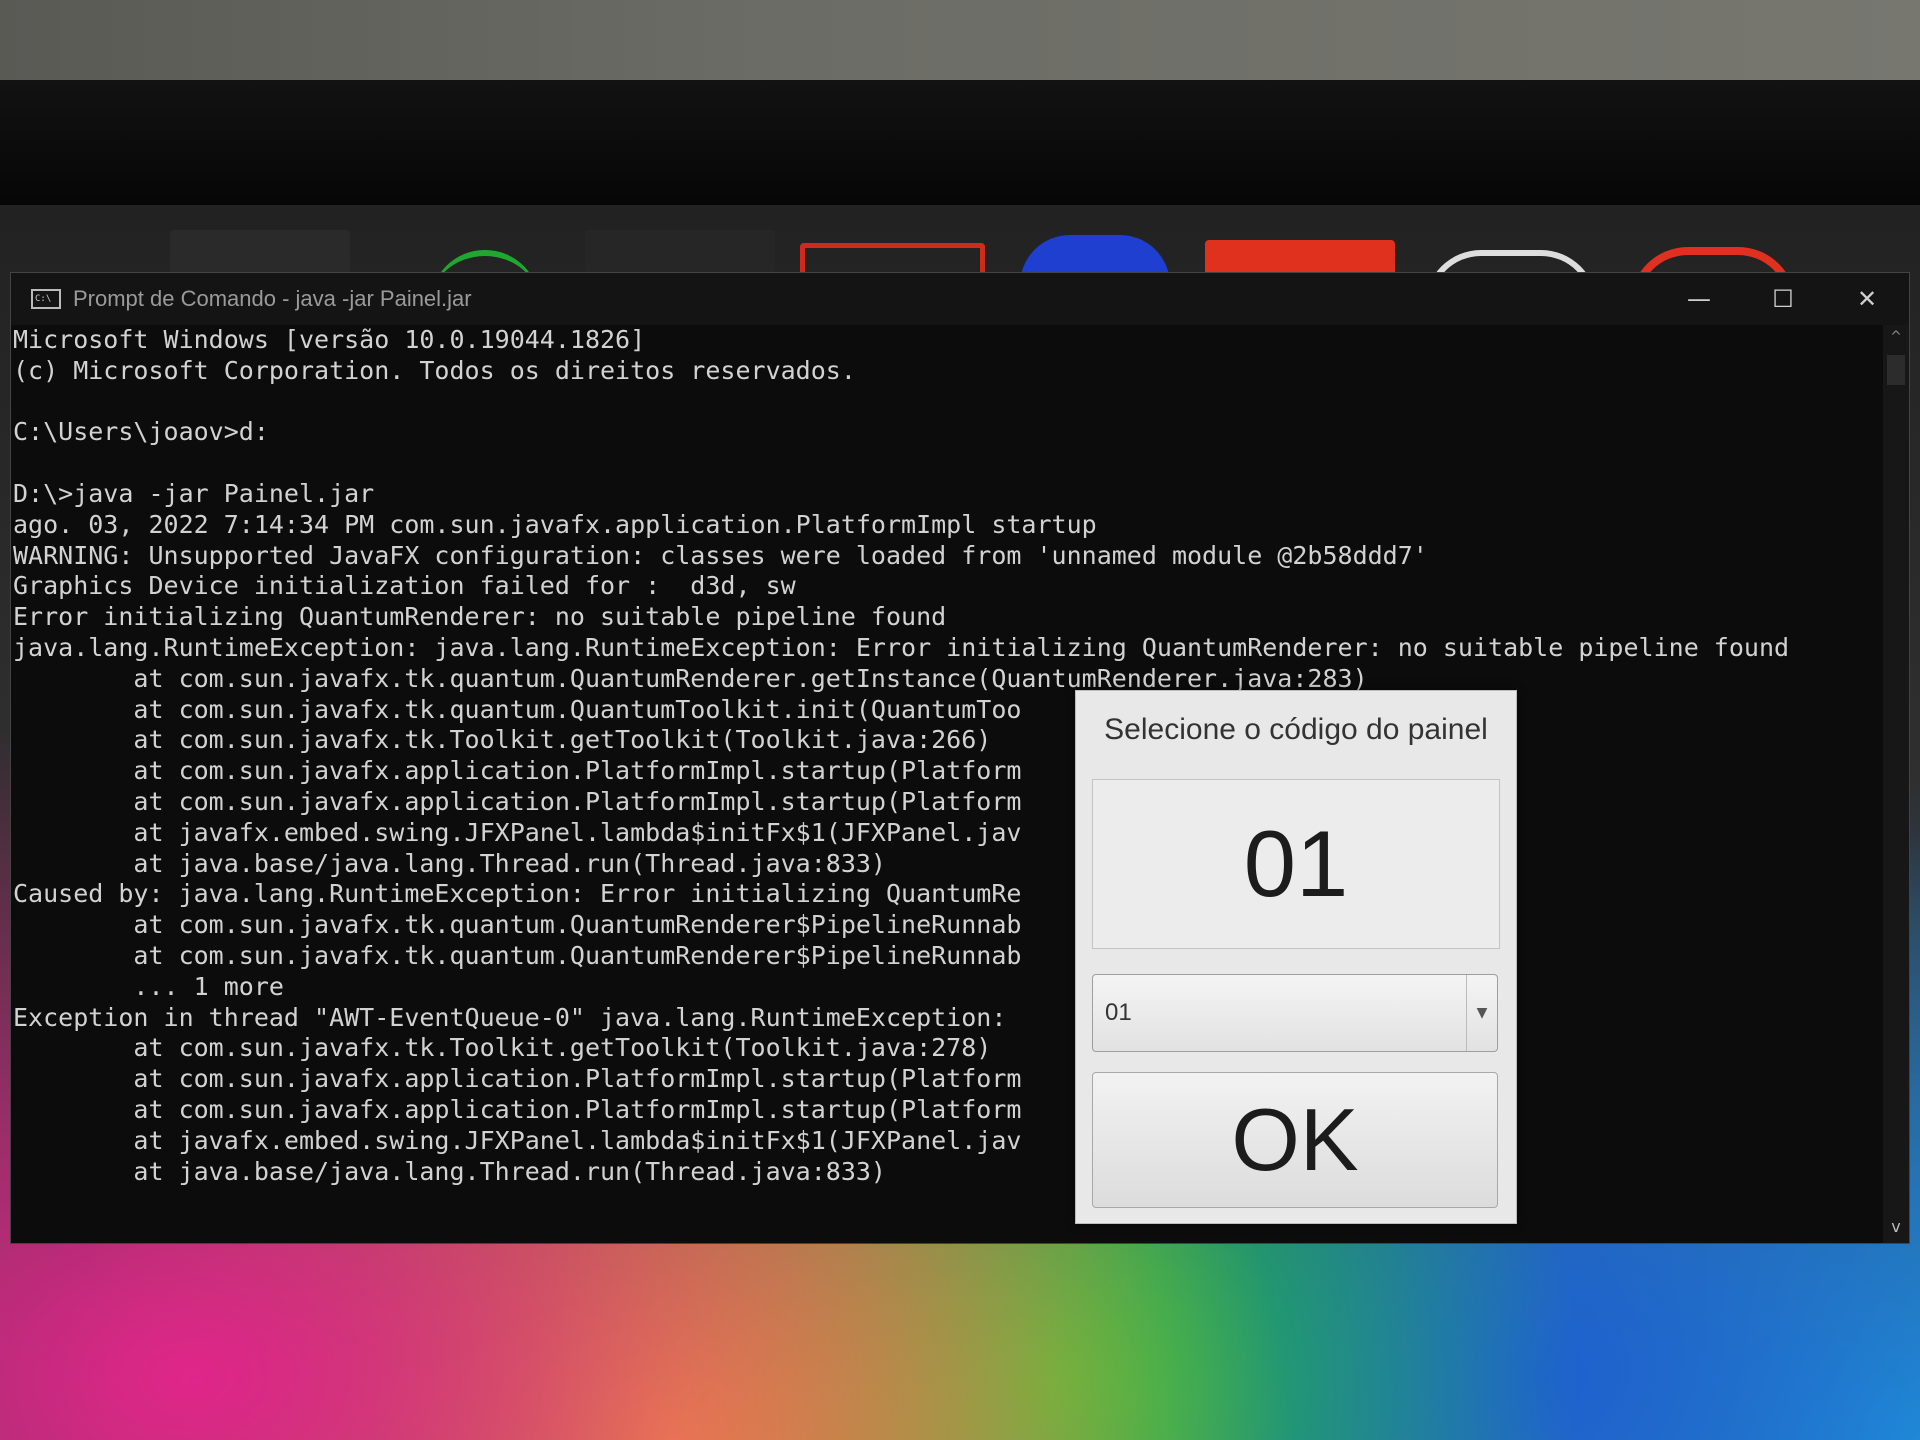 The image size is (1920, 1440). I want to click on console-line: C:\Users\joaov>d:, so click(141, 432).